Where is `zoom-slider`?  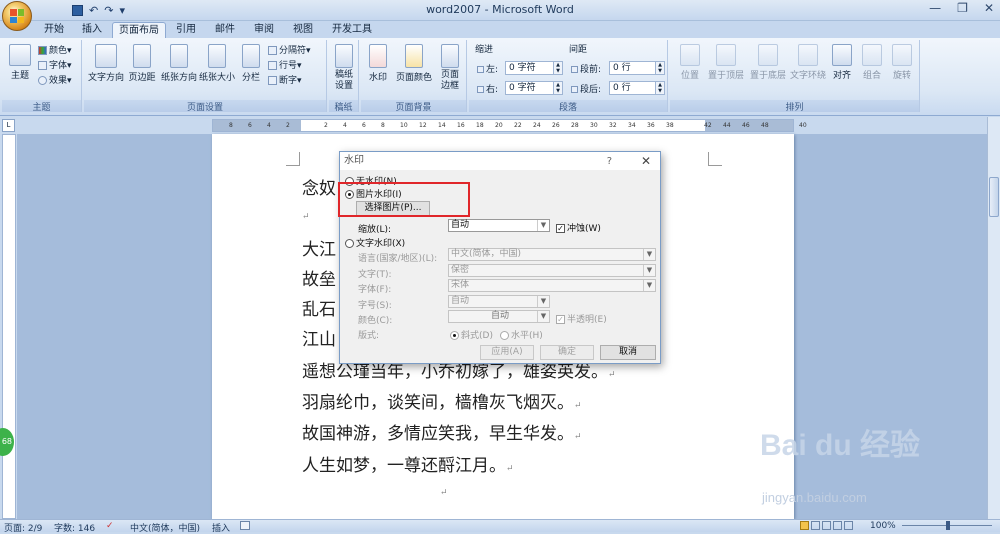
zoom-slider is located at coordinates (947, 525).